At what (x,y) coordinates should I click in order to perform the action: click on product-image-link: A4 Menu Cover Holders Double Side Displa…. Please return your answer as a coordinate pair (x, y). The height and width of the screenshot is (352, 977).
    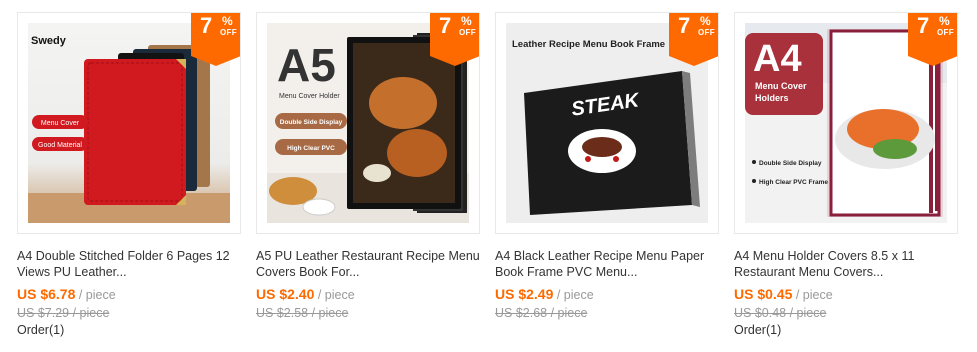
    Looking at the image, I should click on (846, 123).